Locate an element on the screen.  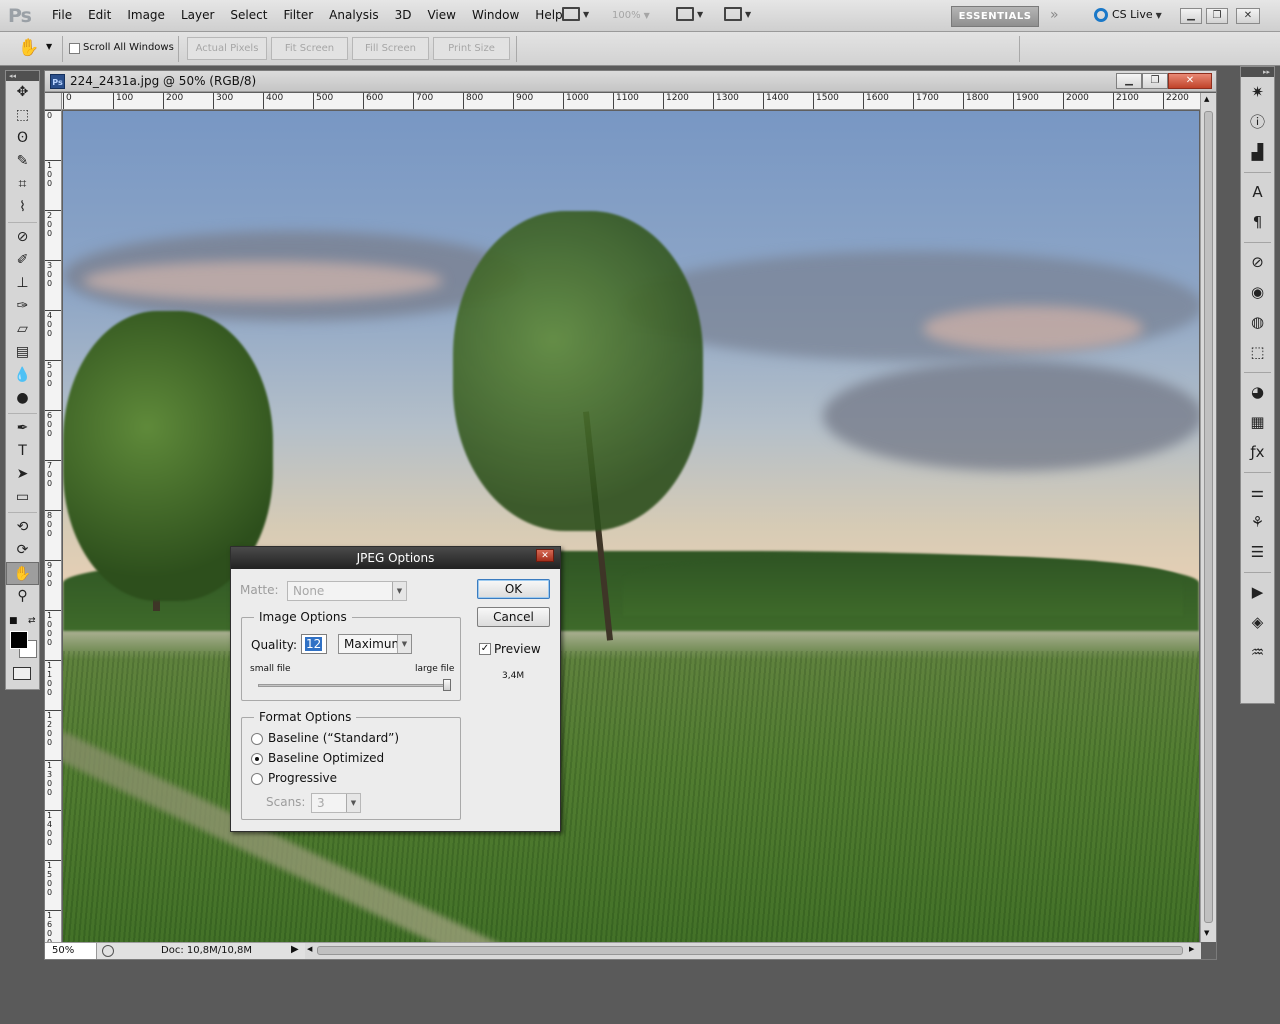
menu-window: Window is located at coordinates (495, 15).